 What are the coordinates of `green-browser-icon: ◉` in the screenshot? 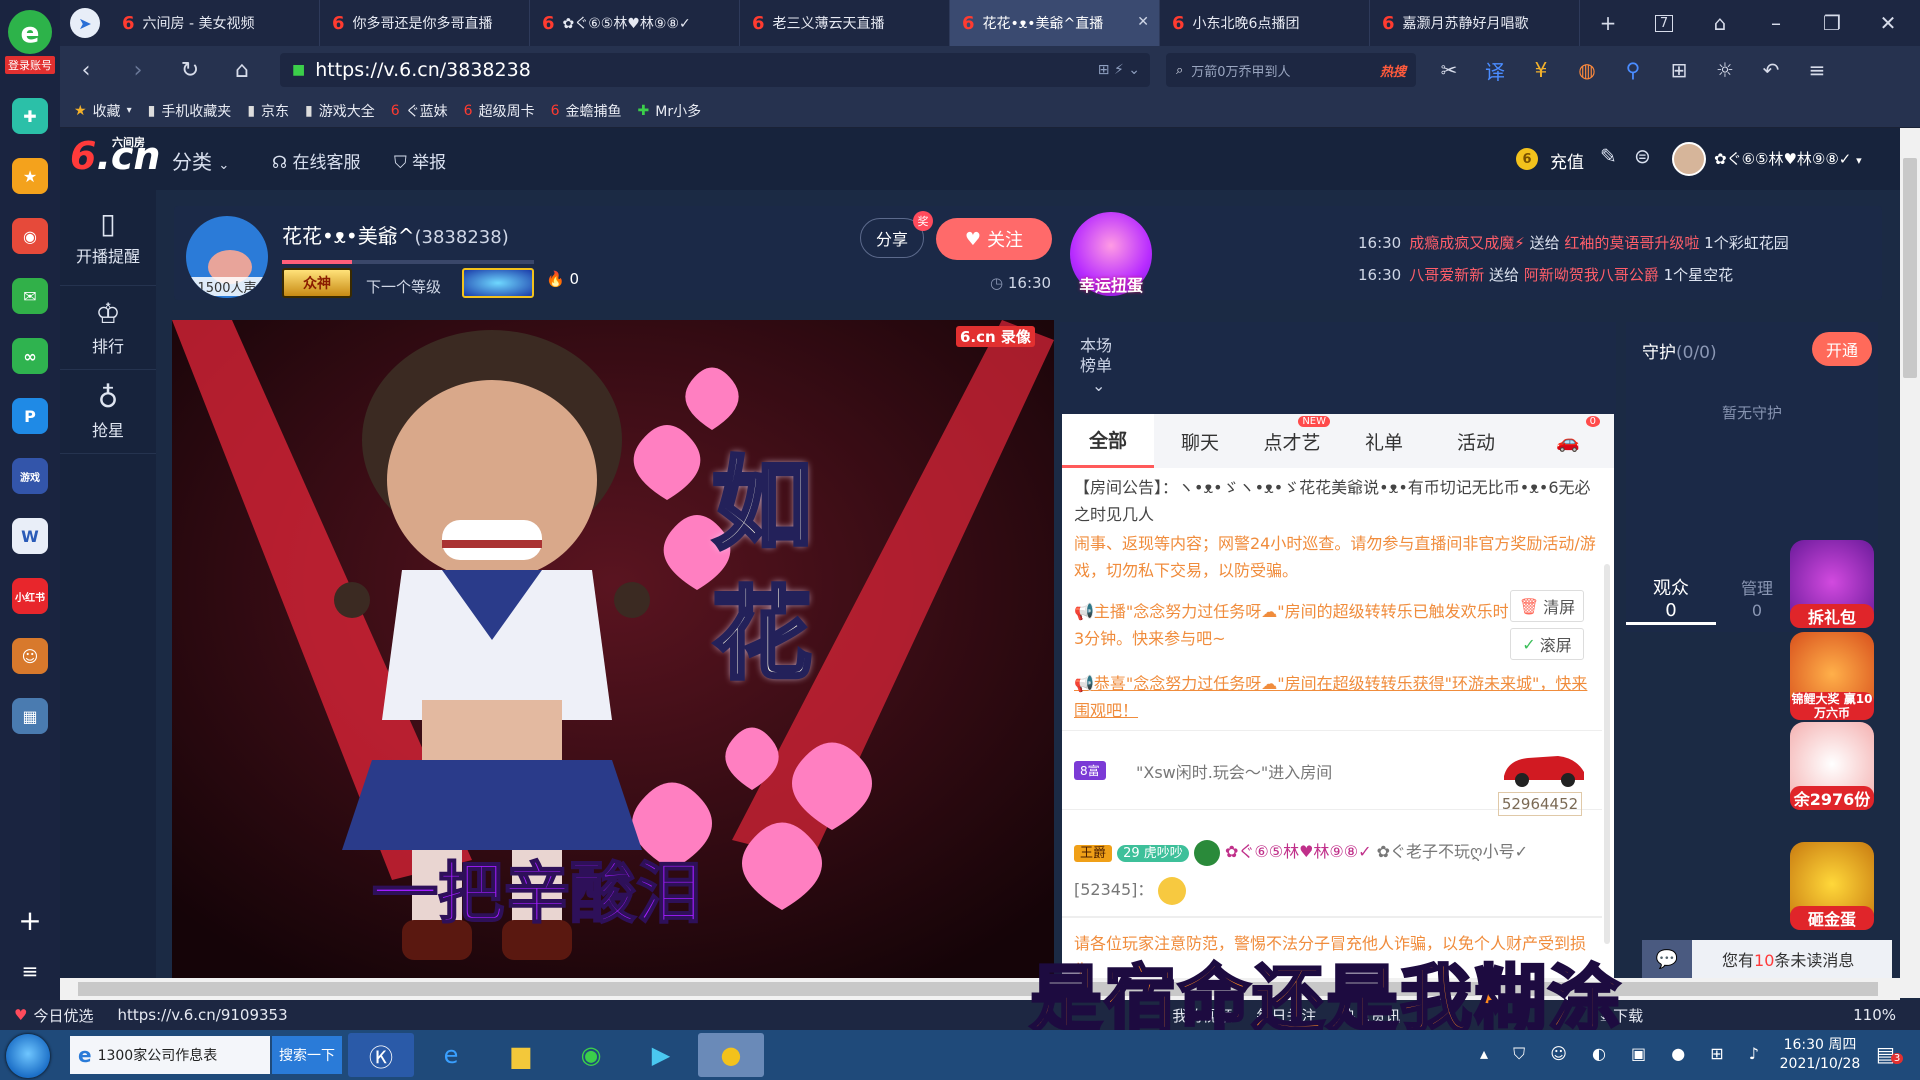 It's located at (591, 1055).